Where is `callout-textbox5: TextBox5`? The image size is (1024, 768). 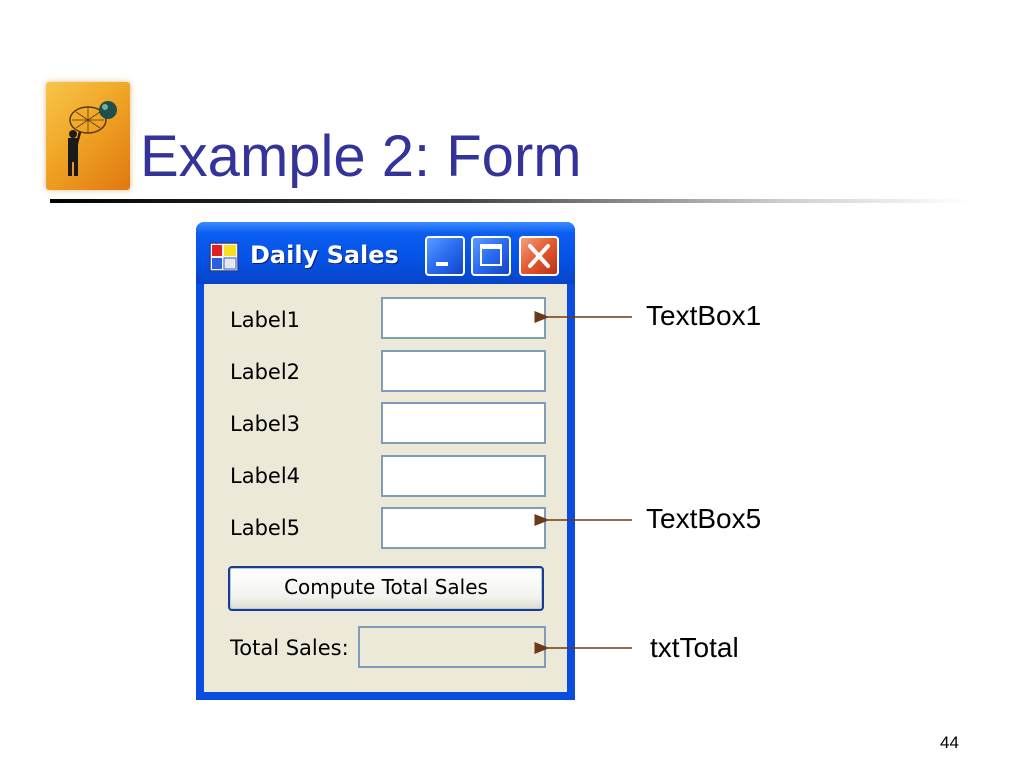 callout-textbox5: TextBox5 is located at coordinates (704, 518).